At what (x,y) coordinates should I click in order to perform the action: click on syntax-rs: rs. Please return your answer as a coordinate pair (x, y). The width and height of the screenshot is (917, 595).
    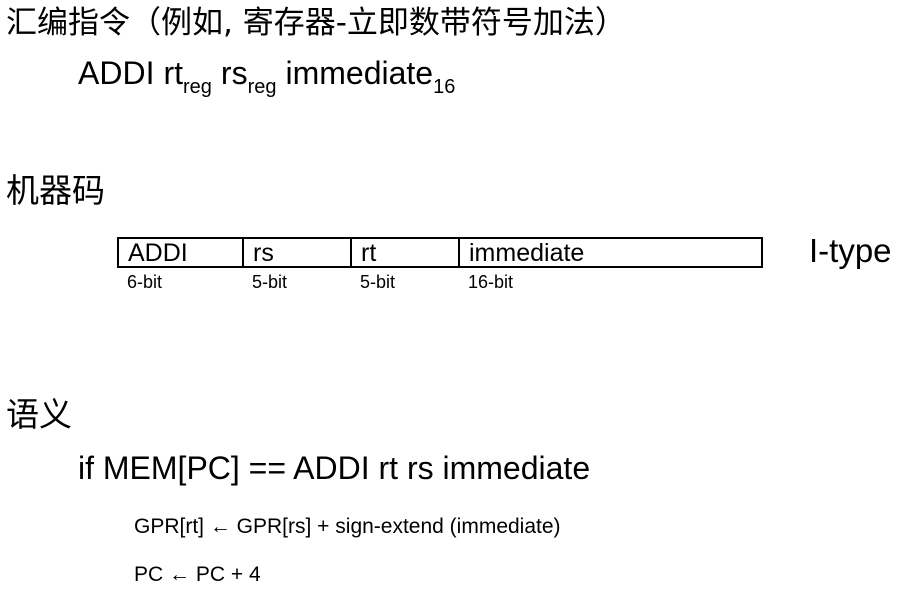
    Looking at the image, I should click on (234, 73).